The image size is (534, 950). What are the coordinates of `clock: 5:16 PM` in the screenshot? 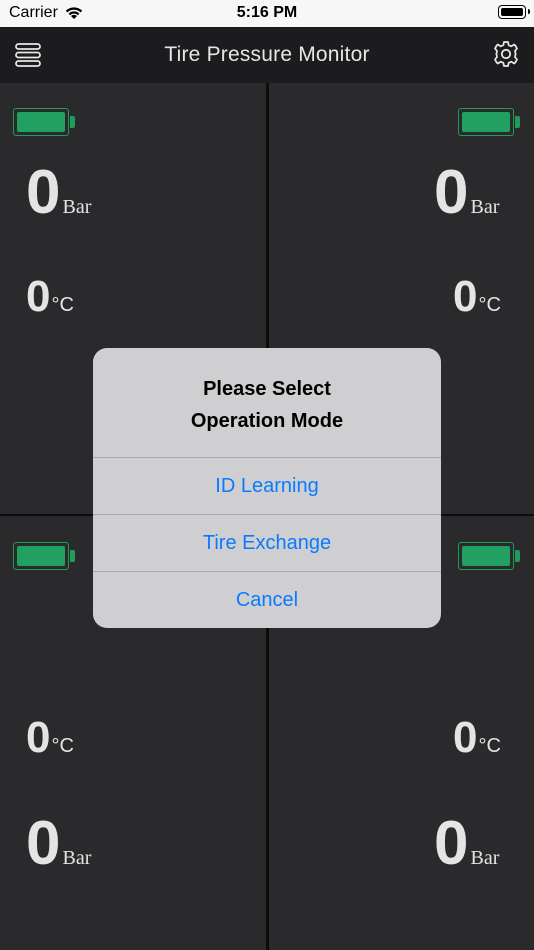 It's located at (267, 12).